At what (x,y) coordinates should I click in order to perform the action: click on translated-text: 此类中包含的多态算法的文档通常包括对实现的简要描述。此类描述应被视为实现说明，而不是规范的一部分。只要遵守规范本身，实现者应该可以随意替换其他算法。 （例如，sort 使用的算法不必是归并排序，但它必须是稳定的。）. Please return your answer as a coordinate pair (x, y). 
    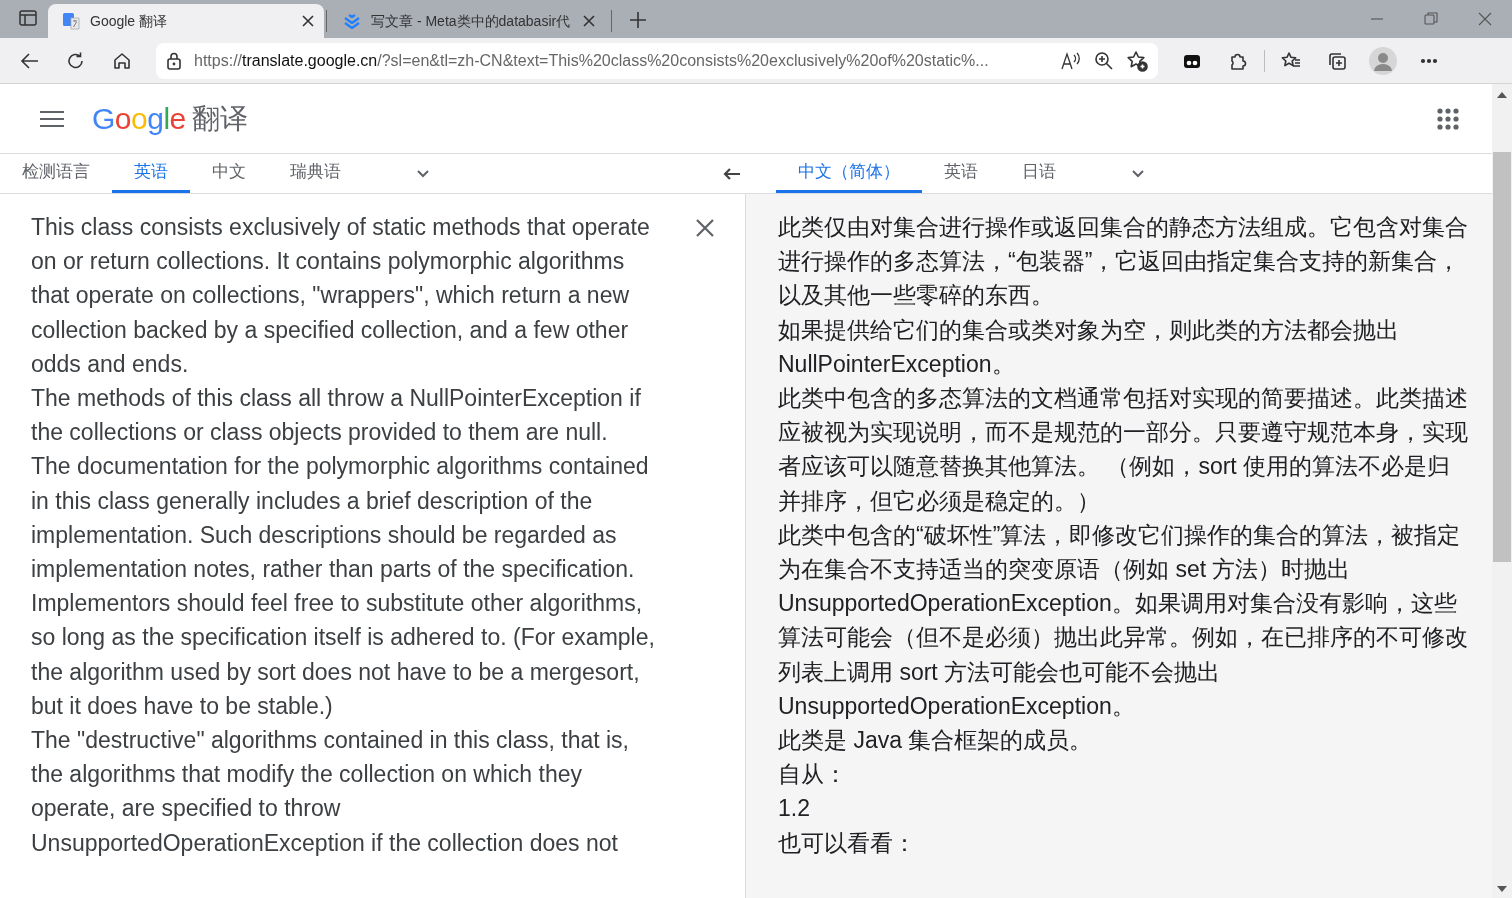
    Looking at the image, I should click on (1123, 450).